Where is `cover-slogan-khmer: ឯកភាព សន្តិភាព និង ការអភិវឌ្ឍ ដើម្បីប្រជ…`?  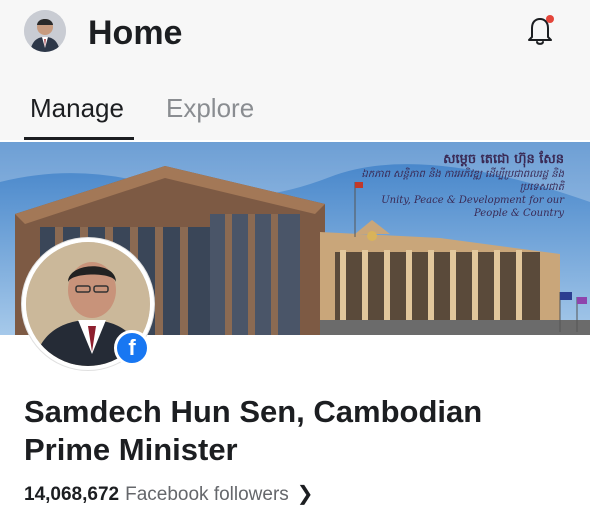
cover-slogan-khmer: ឯកភាព សន្តិភាព និង ការអភិវឌ្ឍ ដើម្បីប្រជ… is located at coordinates (462, 181).